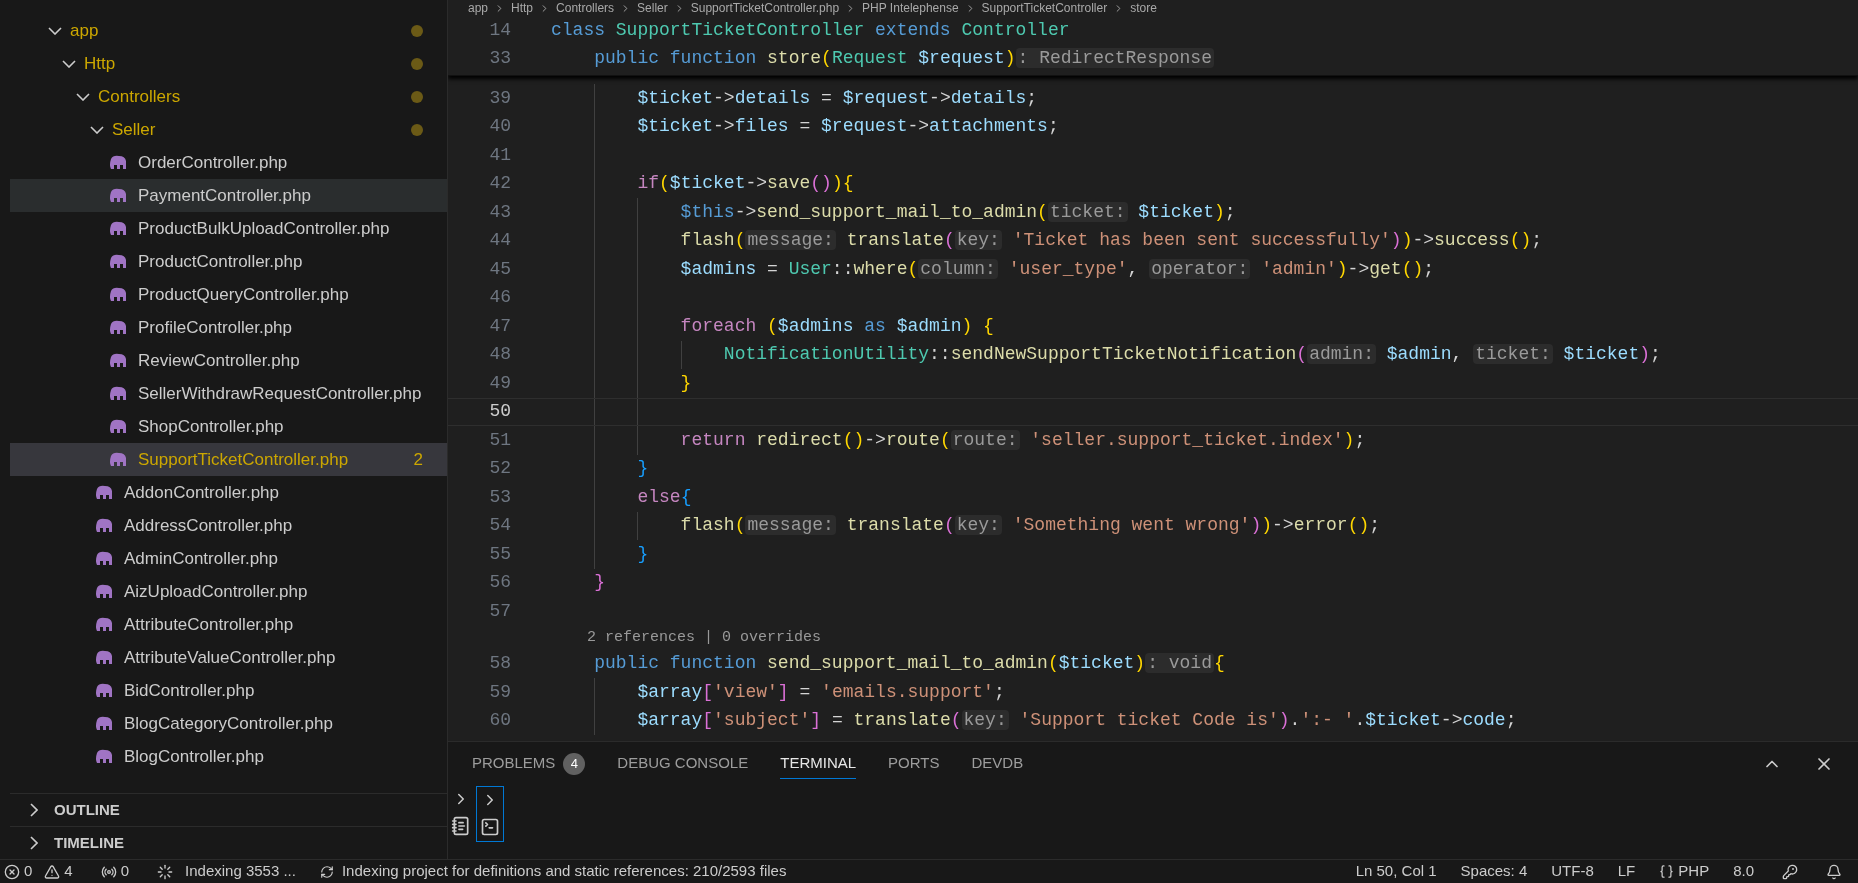  I want to click on error-icon, so click(12, 871).